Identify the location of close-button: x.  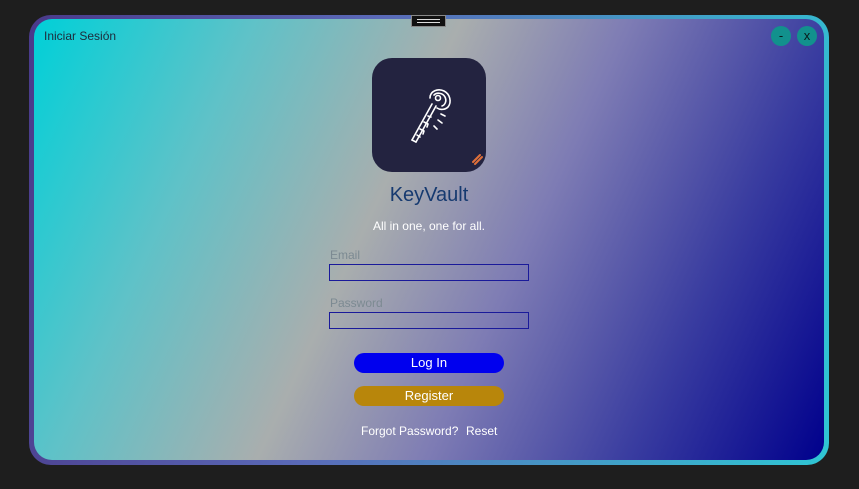
(807, 36).